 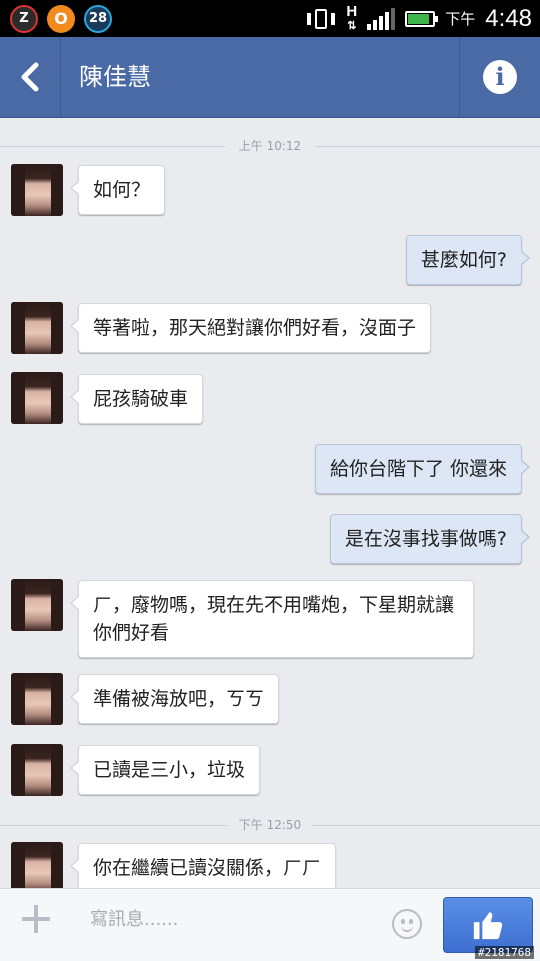 What do you see at coordinates (136, 399) in the screenshot?
I see `message-incoming: 屁孩騎破車` at bounding box center [136, 399].